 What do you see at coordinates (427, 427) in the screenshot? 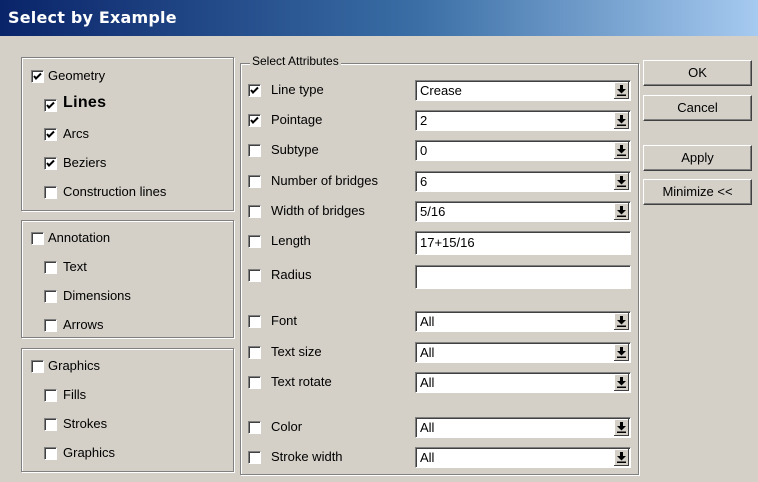
I see `attr-color-value: All` at bounding box center [427, 427].